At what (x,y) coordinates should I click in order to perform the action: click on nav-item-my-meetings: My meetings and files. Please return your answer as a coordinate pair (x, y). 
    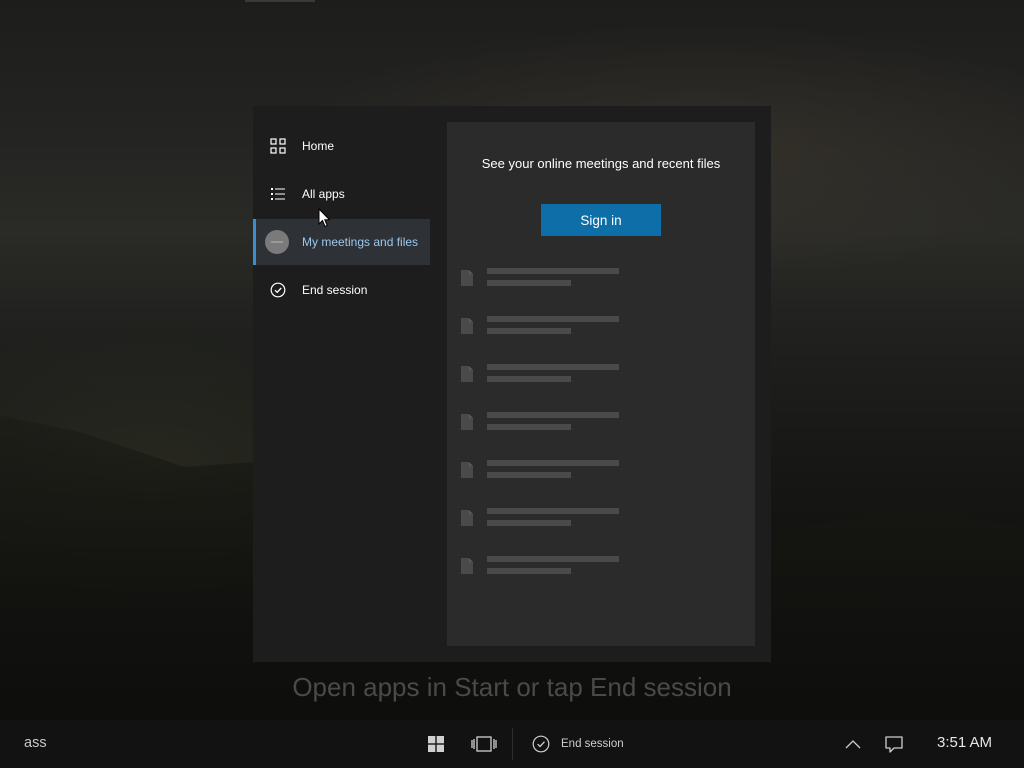
    Looking at the image, I should click on (341, 242).